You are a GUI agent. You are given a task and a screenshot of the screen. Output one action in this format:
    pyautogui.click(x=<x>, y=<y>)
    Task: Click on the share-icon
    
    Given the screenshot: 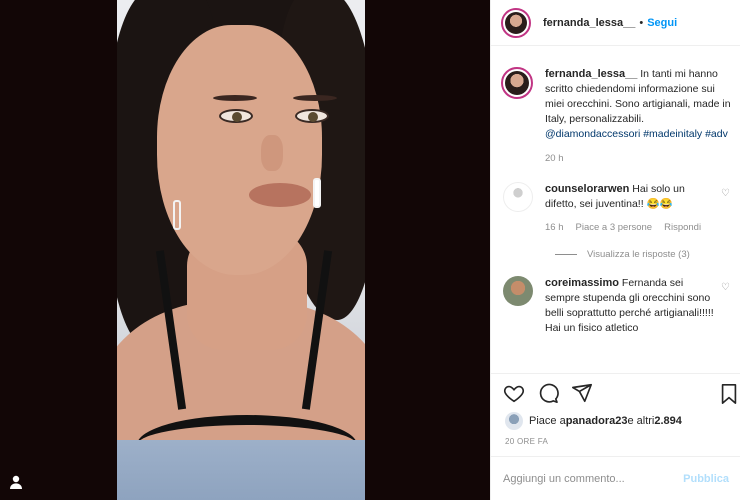 What is the action you would take?
    pyautogui.click(x=582, y=393)
    